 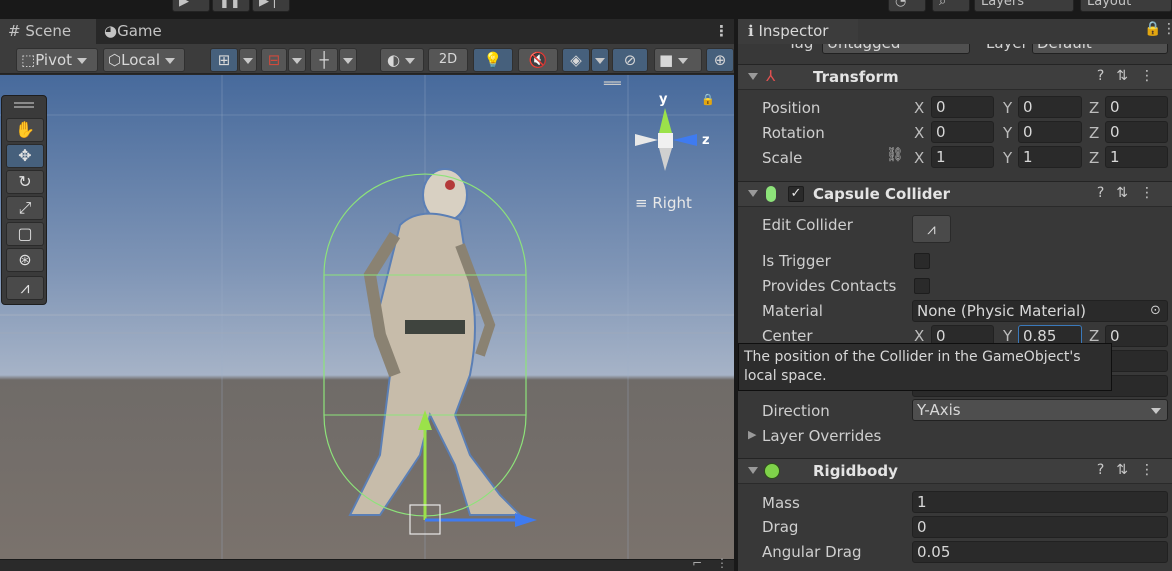 I want to click on drag-label: Drag, so click(x=780, y=527).